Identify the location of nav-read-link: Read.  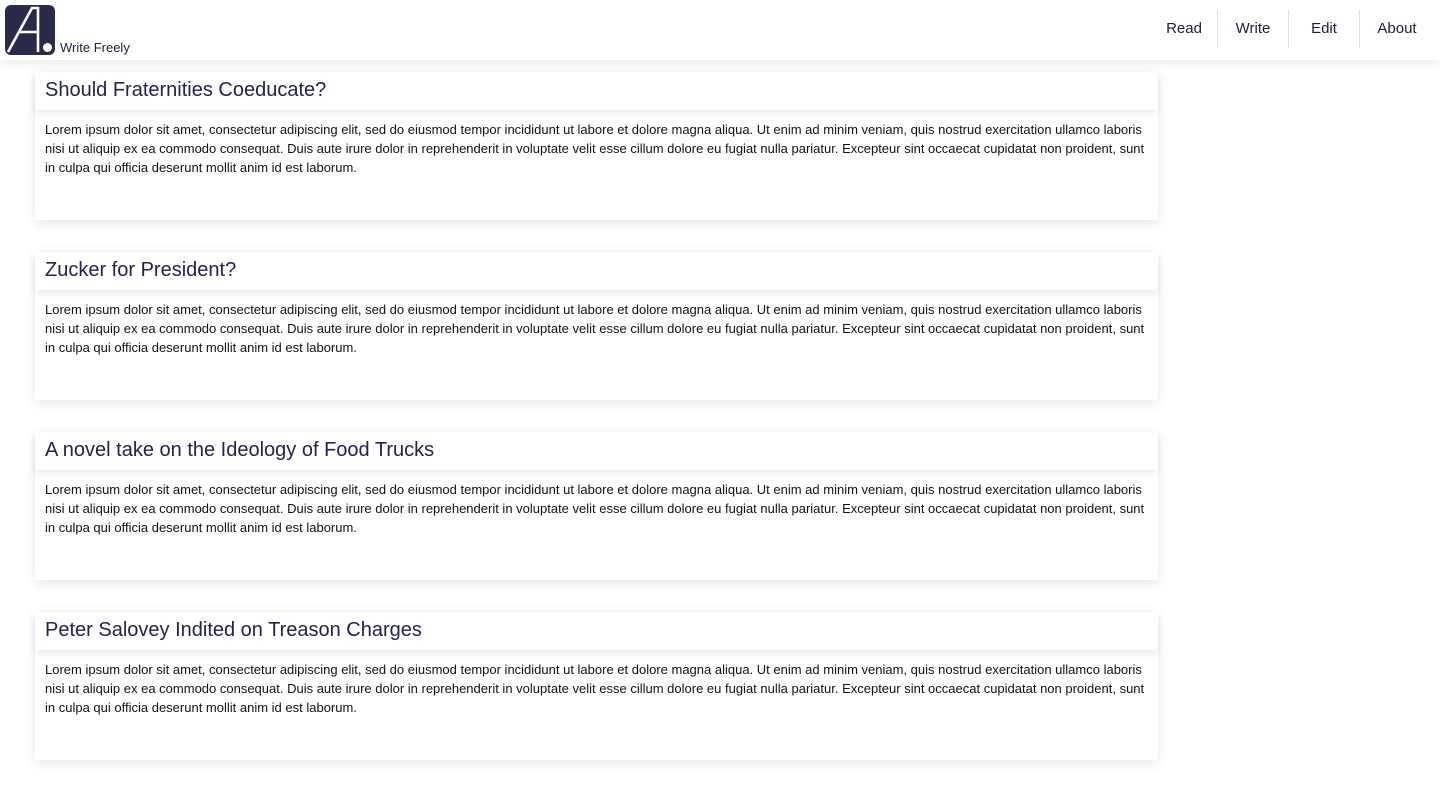
(1182, 29).